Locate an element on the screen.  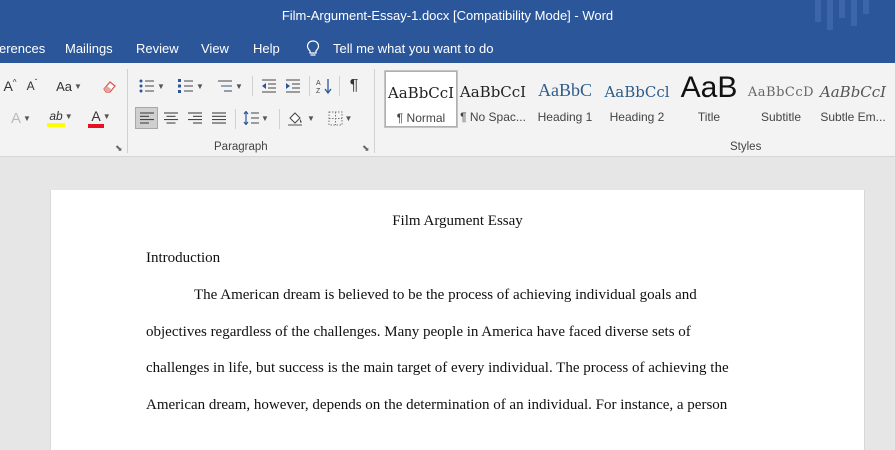
title-bar-pattern is located at coordinates (842, 15).